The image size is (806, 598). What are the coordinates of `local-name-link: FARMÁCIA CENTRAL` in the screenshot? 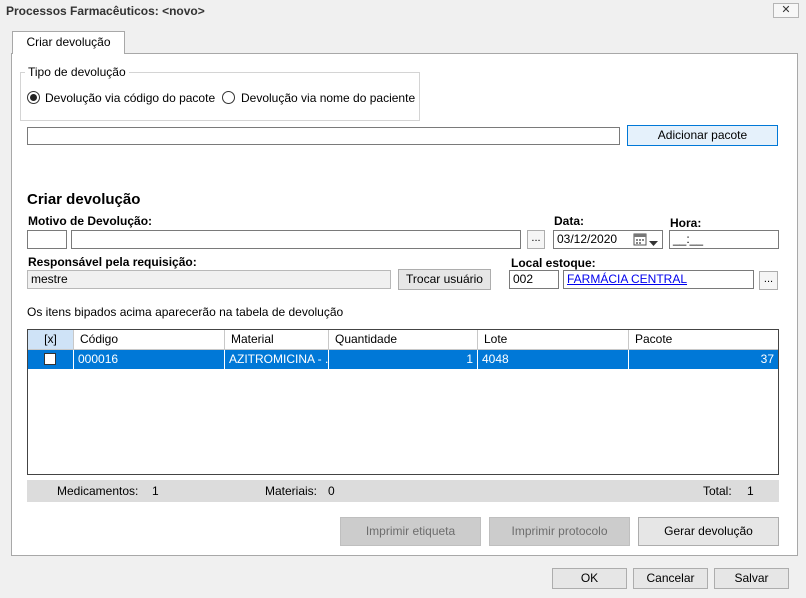 It's located at (627, 279).